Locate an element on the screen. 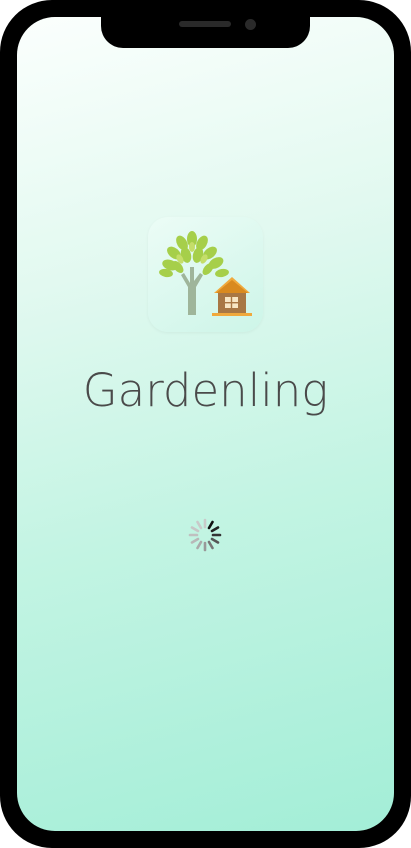  app-logo is located at coordinates (205, 274).